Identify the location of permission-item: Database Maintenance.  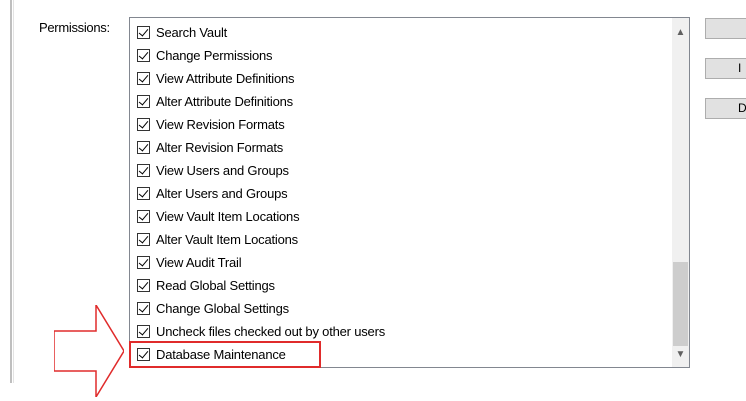
(225, 354).